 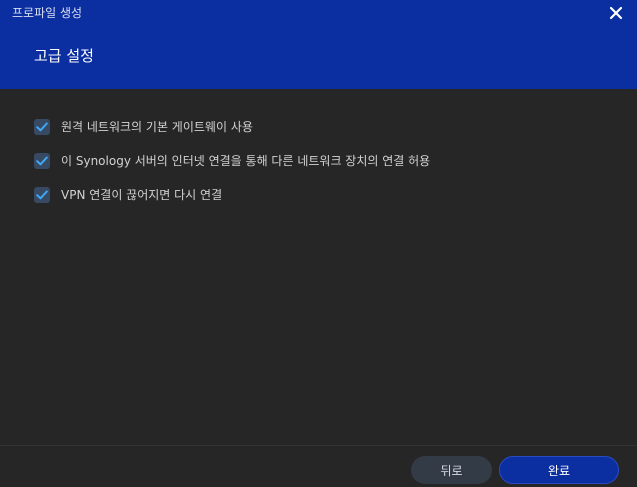 I want to click on close-icon, so click(x=616, y=13).